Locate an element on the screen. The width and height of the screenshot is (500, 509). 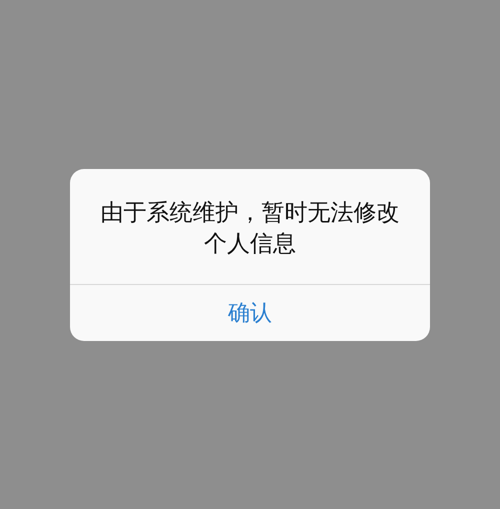
confirm-button: 确认 is located at coordinates (250, 312).